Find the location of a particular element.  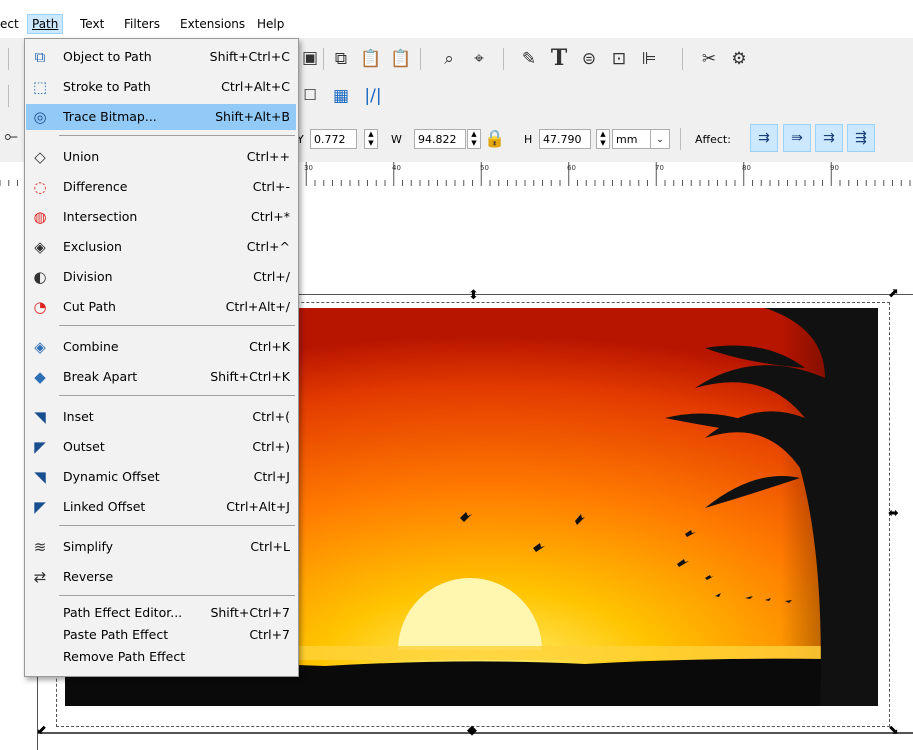

scale-handle-bottom-left: ⬋ is located at coordinates (41, 730).